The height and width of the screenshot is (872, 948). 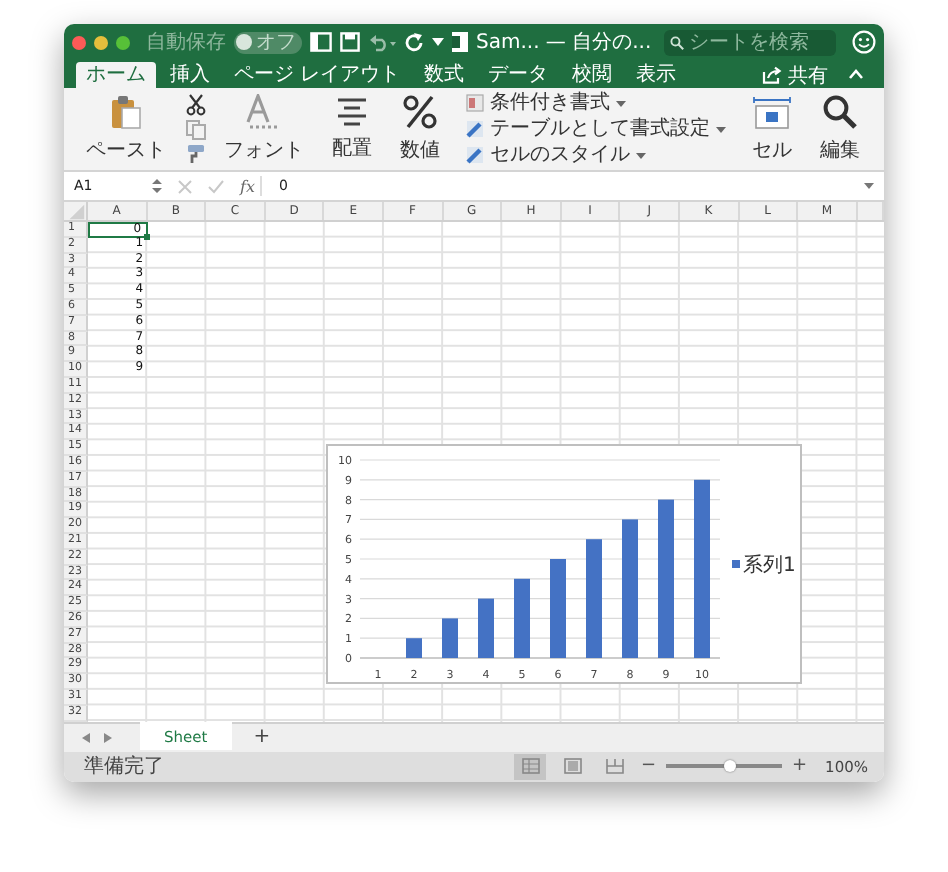 What do you see at coordinates (856, 74) in the screenshot?
I see `collapse-icon` at bounding box center [856, 74].